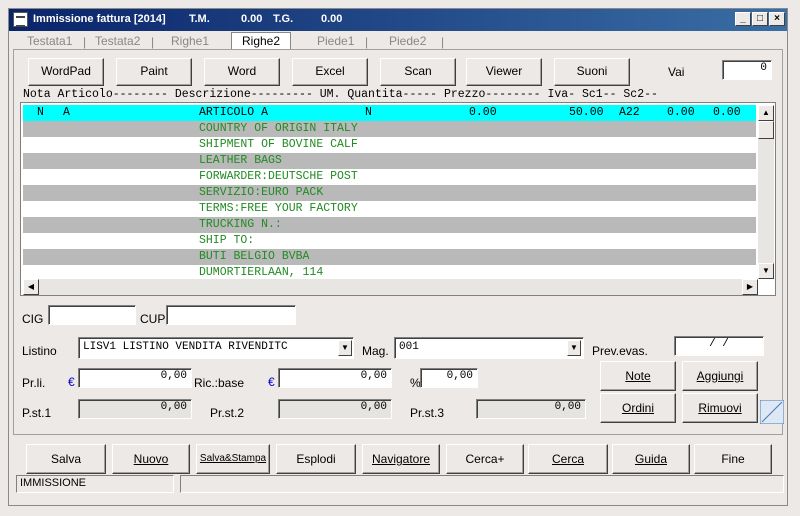 The height and width of the screenshot is (516, 800). What do you see at coordinates (368, 112) in the screenshot?
I see `cell-um: N` at bounding box center [368, 112].